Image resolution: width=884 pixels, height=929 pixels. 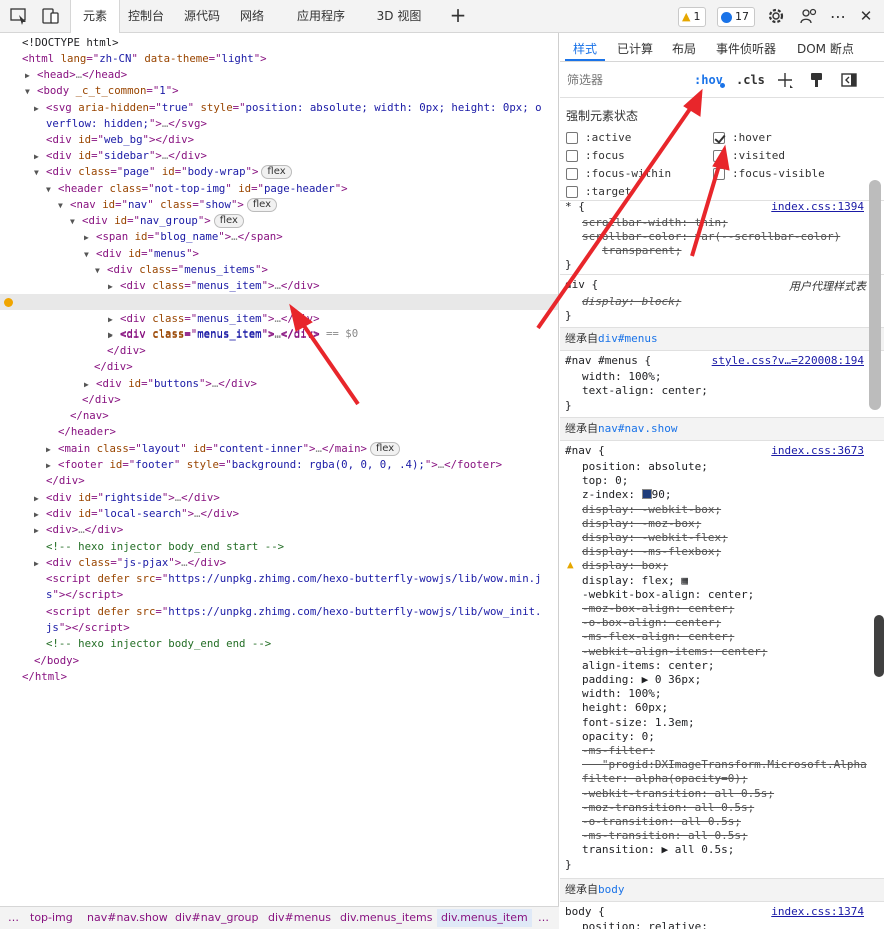 What do you see at coordinates (817, 206) in the screenshot?
I see `rule-source-link: index.css:1394` at bounding box center [817, 206].